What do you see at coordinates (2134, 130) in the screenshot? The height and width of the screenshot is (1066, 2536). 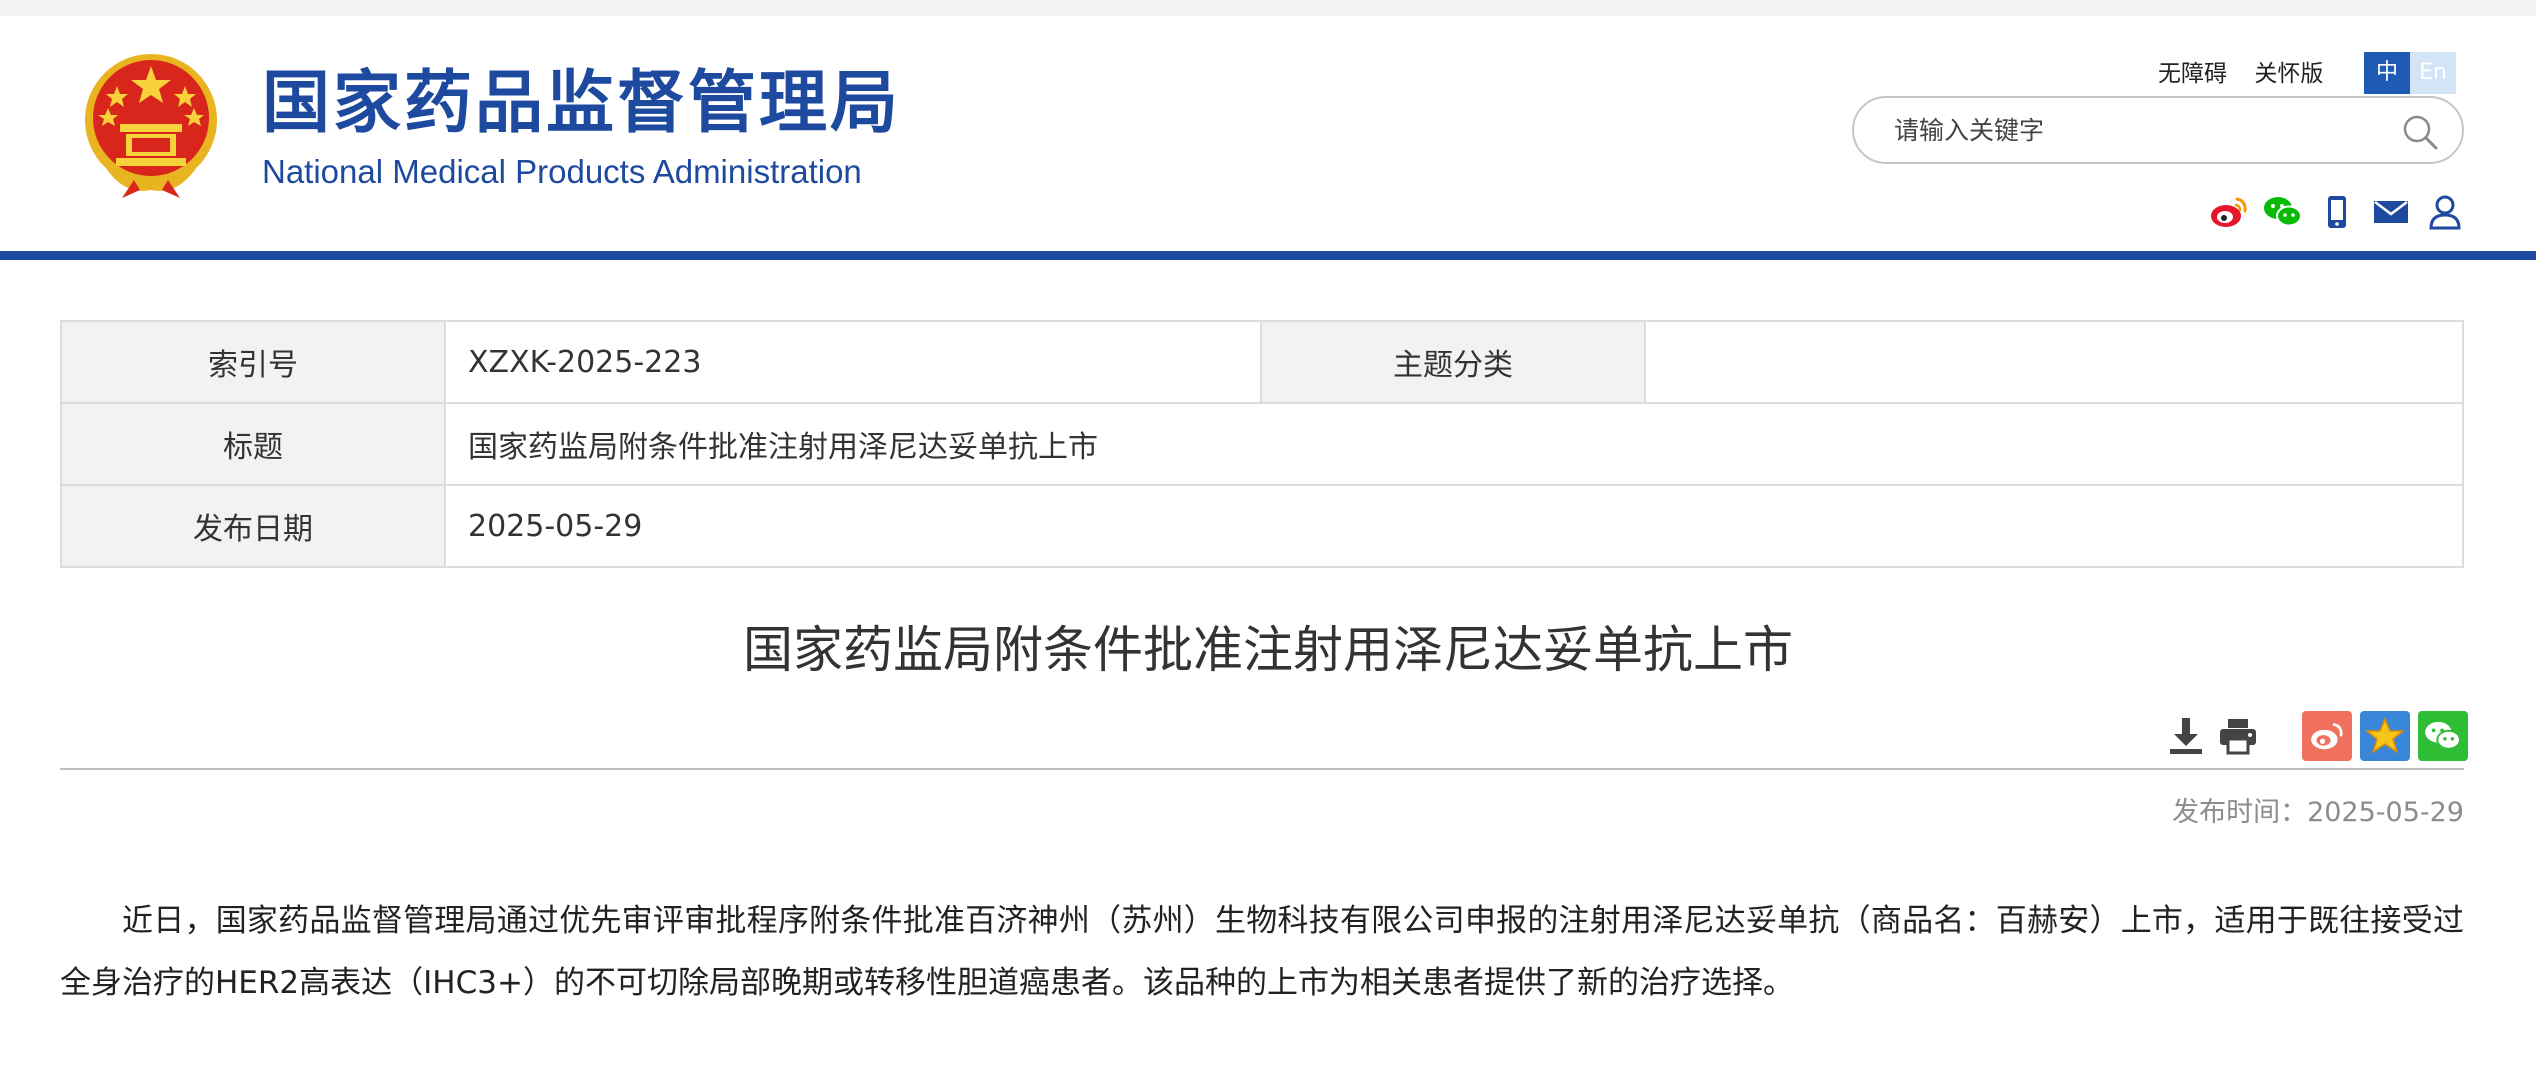 I see `search-input` at bounding box center [2134, 130].